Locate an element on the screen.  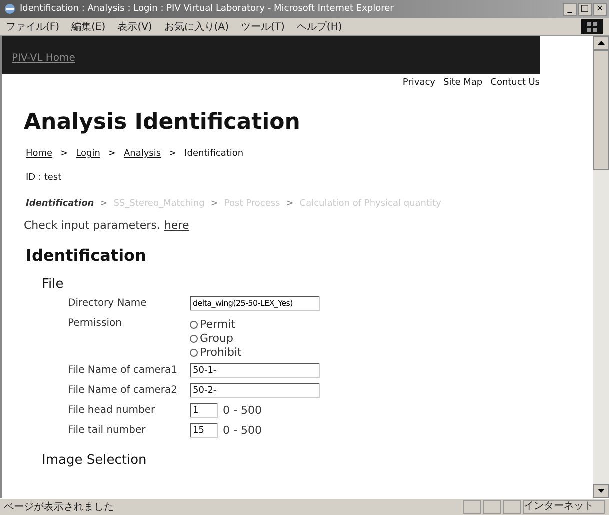
menu-item: お気に入り(A) is located at coordinates (196, 27).